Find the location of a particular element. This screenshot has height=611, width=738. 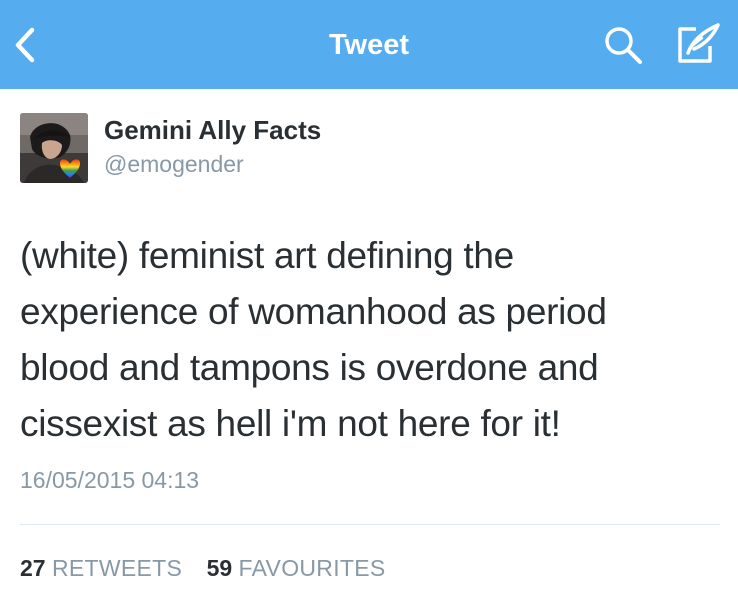

tweet-text-line: experience of womanhood as period is located at coordinates (313, 311).